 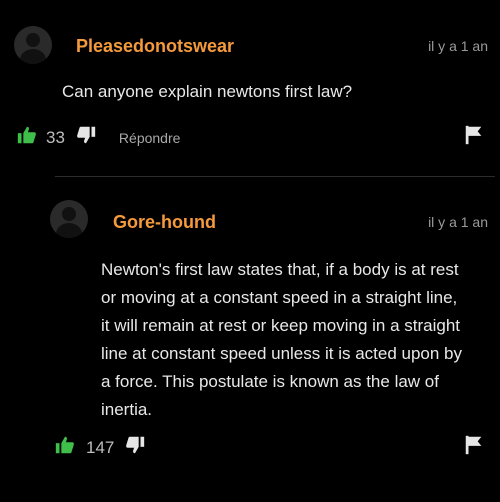 I want to click on reply-button: Répondre, so click(x=150, y=138).